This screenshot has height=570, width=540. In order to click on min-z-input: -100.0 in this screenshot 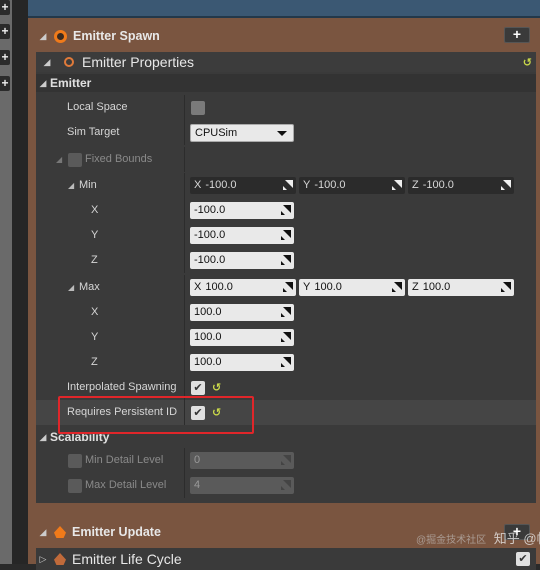, I will do `click(242, 260)`.